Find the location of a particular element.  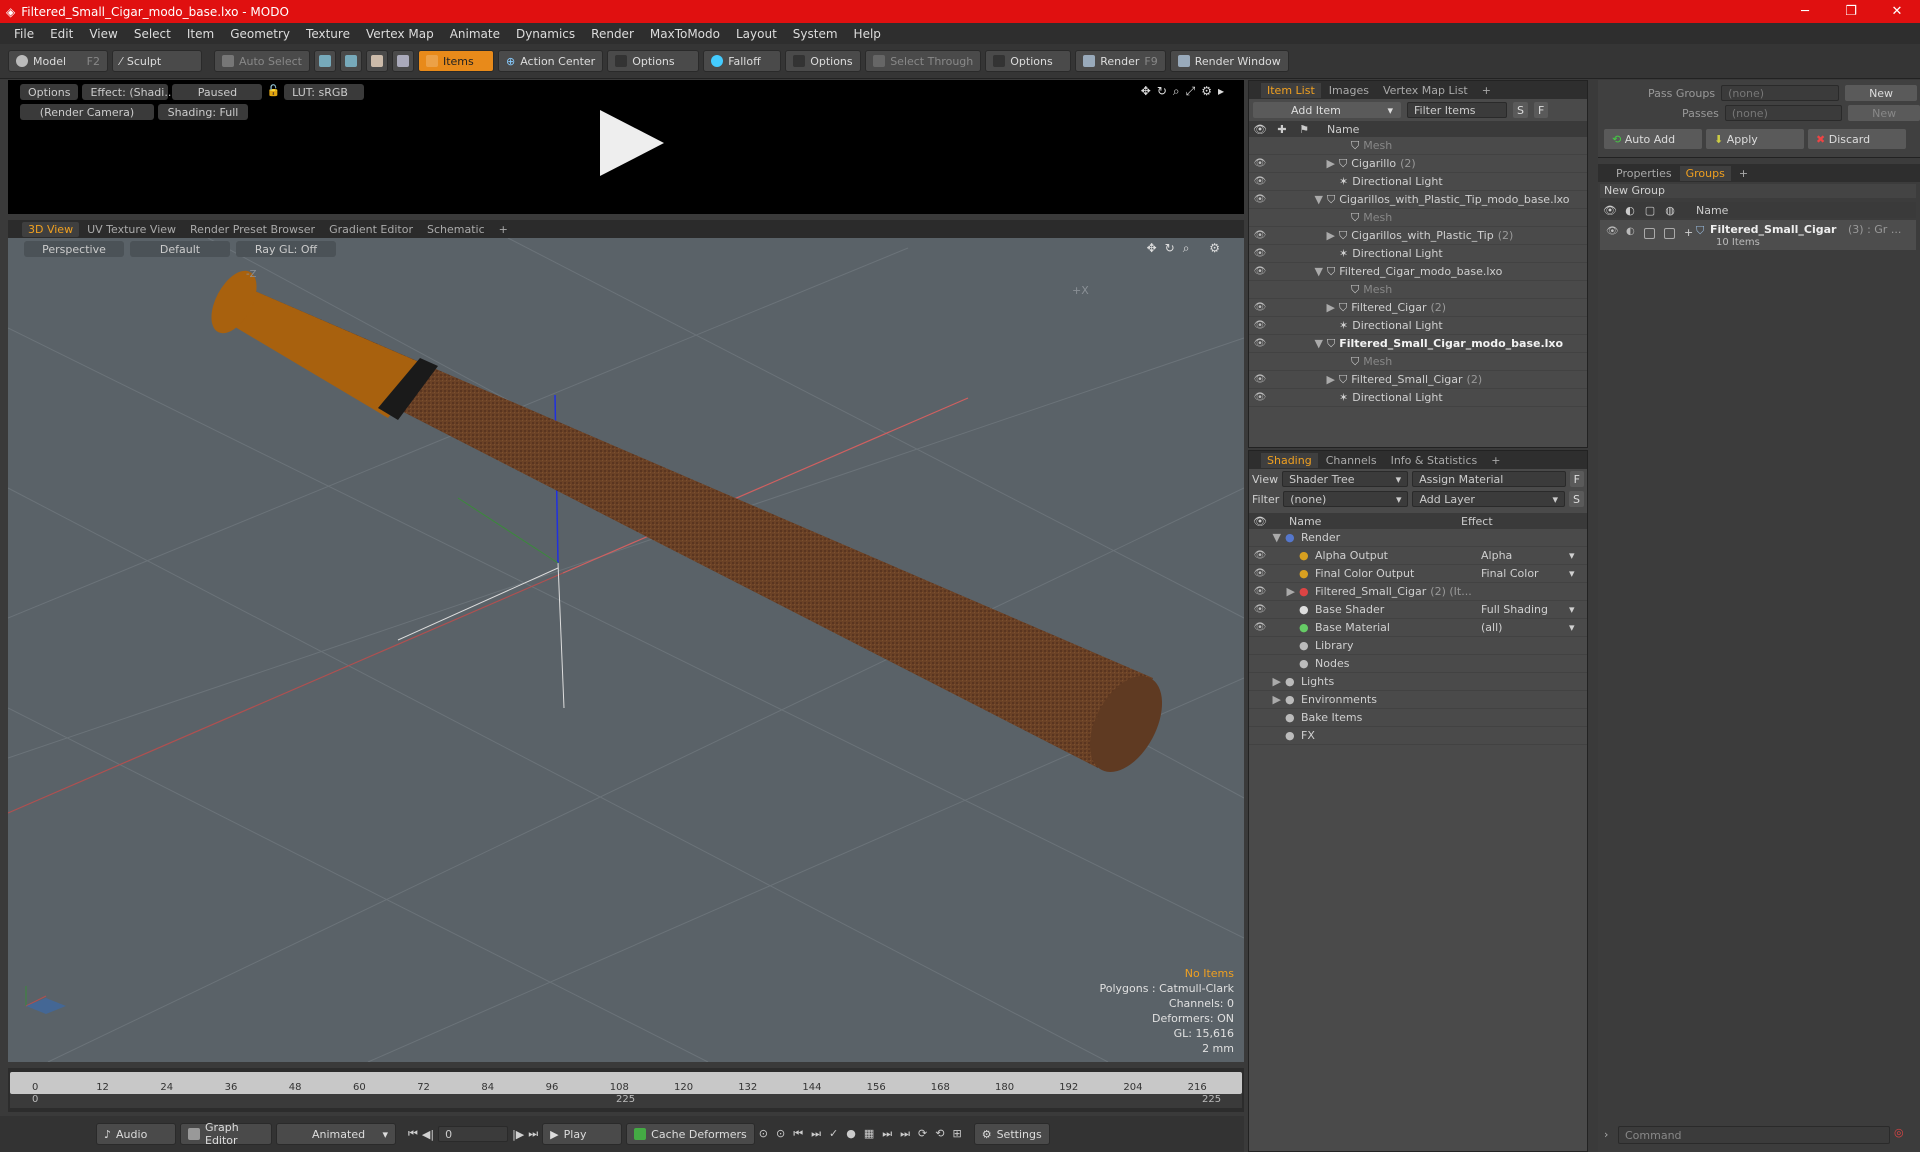

item-list-row: 👁 ▶ ⛉ Filtered_Cigar (2) is located at coordinates (1418, 308).